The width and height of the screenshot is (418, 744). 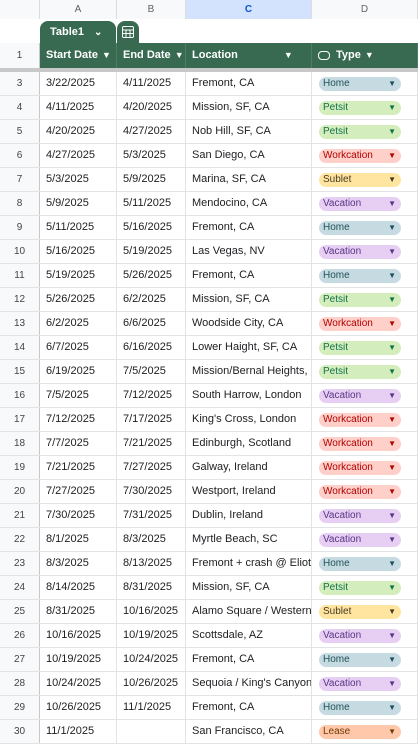 What do you see at coordinates (20, 251) in the screenshot?
I see `row-number: 10` at bounding box center [20, 251].